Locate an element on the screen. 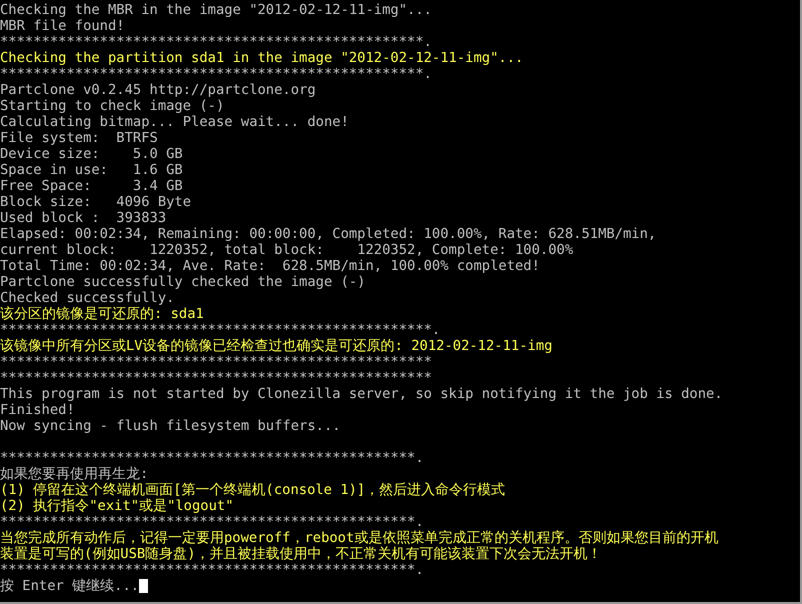 The image size is (802, 604). terminal-line: 该镜像中所有分区或LV设备的镜像已经检查过也确实是可还原的: 2012-02-12-11-img is located at coordinates (276, 346).